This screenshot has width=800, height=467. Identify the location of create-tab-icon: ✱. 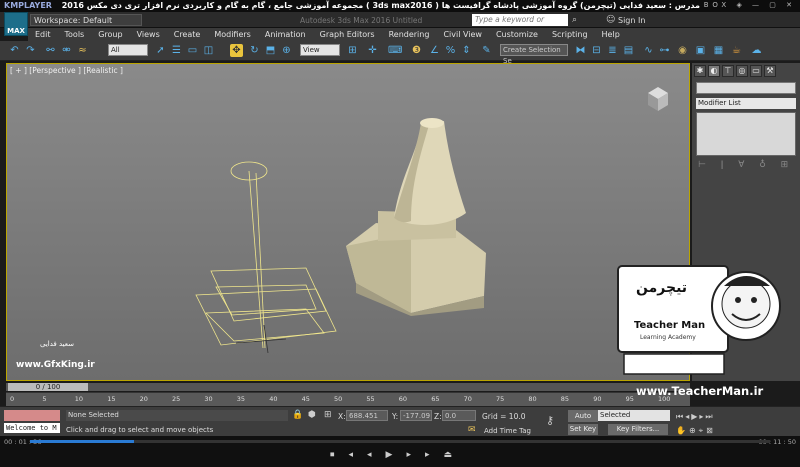
(700, 71).